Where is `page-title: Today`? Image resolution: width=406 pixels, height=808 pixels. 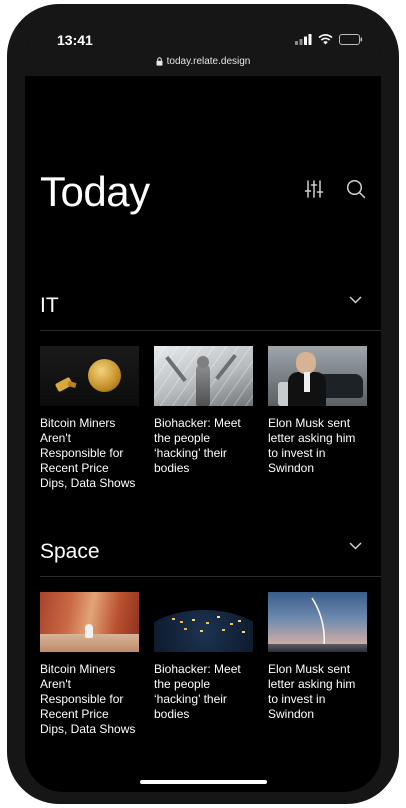 page-title: Today is located at coordinates (95, 191).